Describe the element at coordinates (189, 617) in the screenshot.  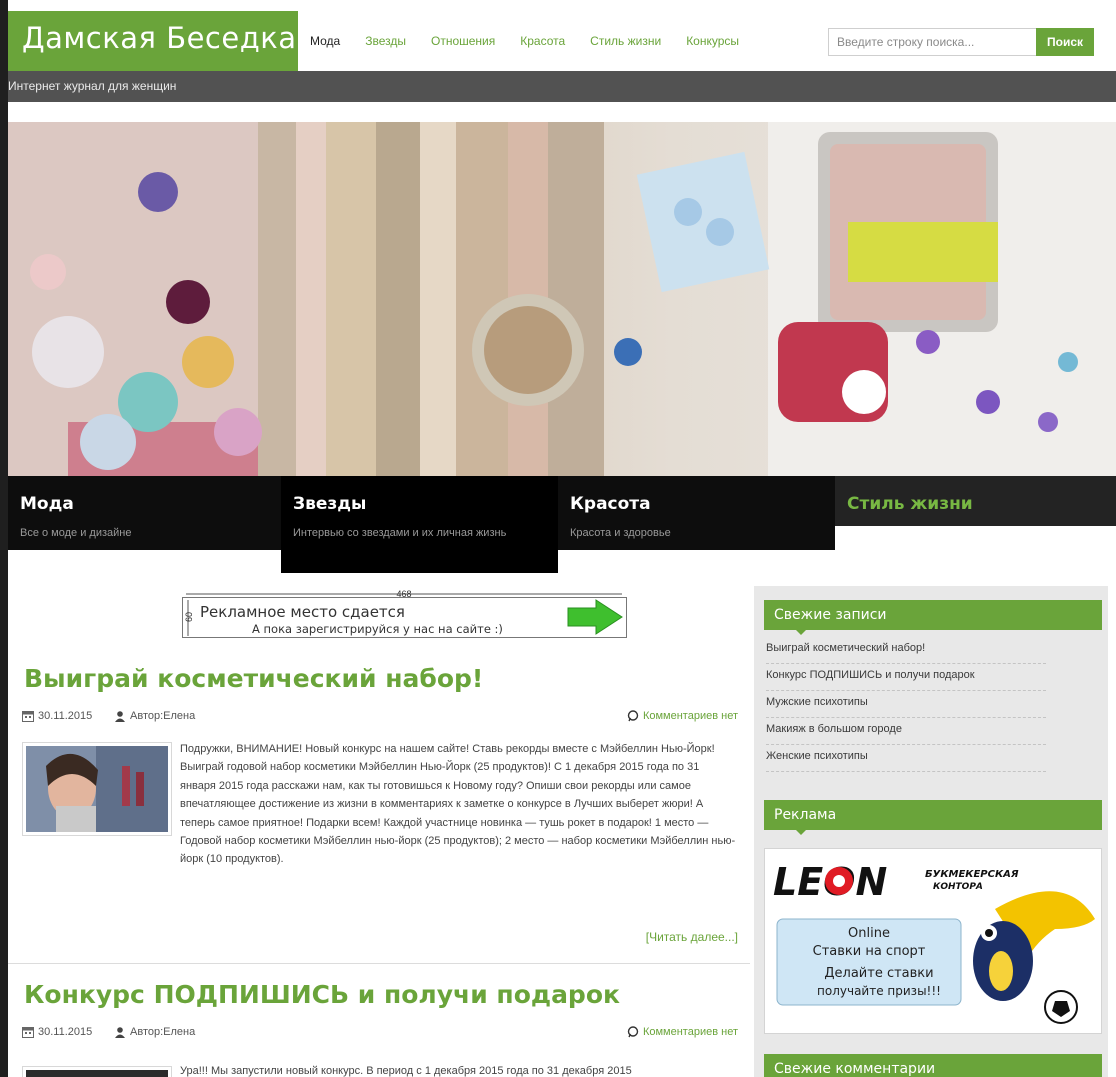
I see `ad-height-label: 60` at that location.